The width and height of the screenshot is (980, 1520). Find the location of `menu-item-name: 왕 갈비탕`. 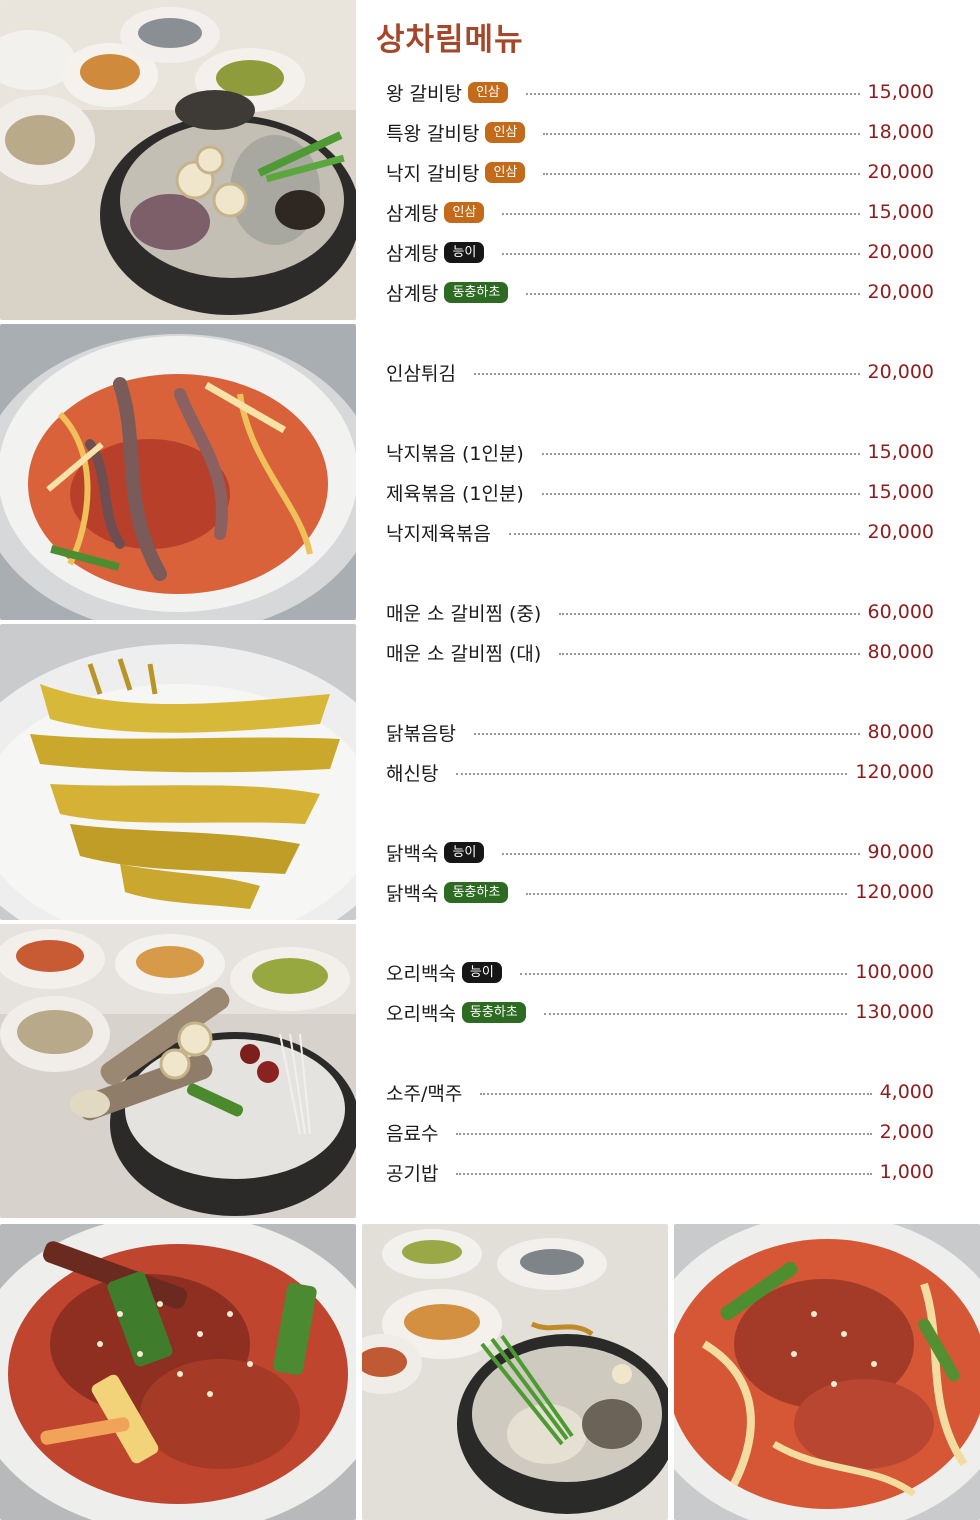

menu-item-name: 왕 갈비탕 is located at coordinates (424, 93).